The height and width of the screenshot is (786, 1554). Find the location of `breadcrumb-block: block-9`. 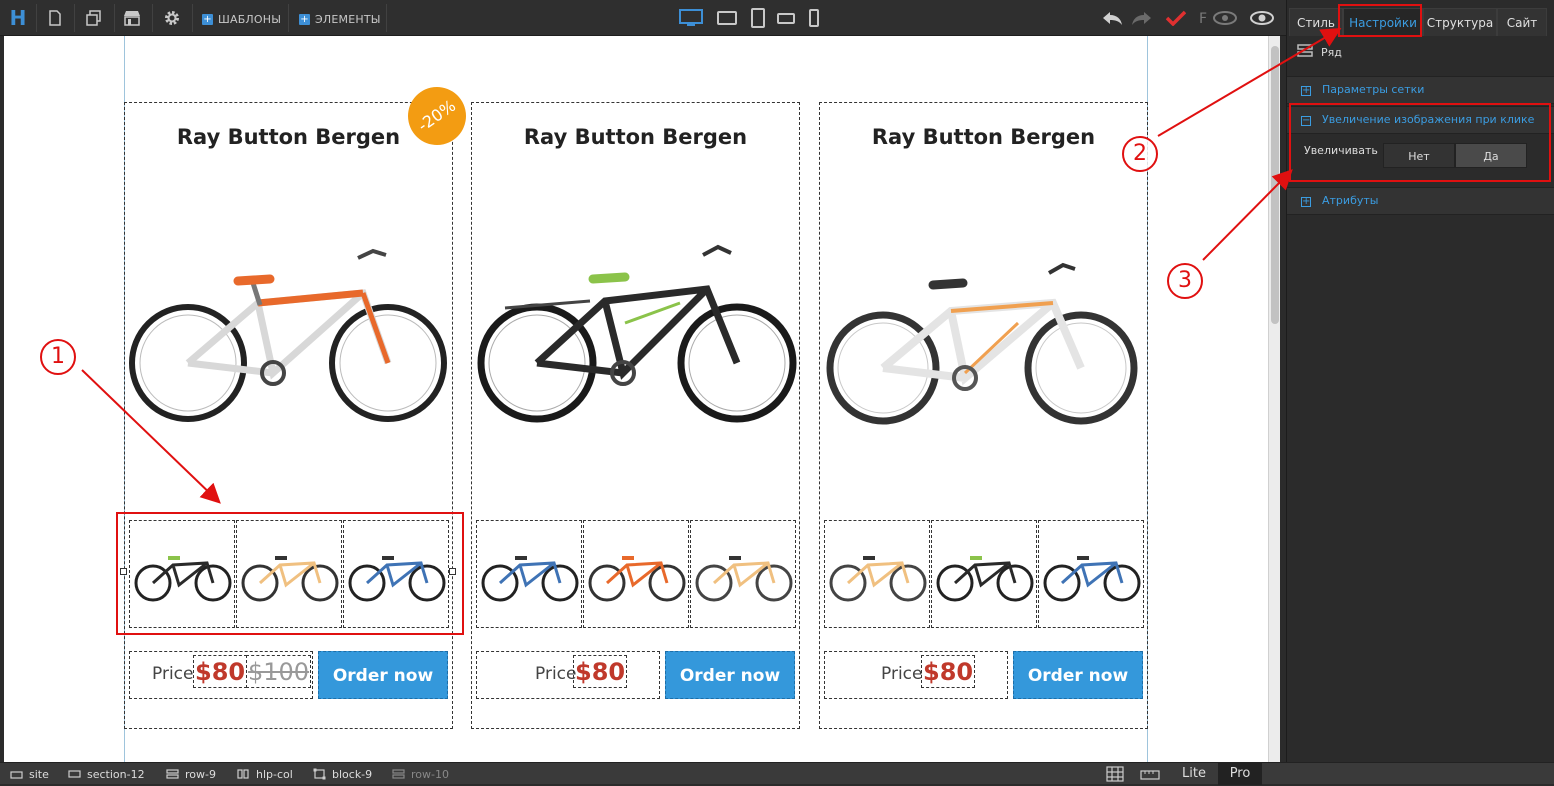

breadcrumb-block: block-9 is located at coordinates (342, 774).